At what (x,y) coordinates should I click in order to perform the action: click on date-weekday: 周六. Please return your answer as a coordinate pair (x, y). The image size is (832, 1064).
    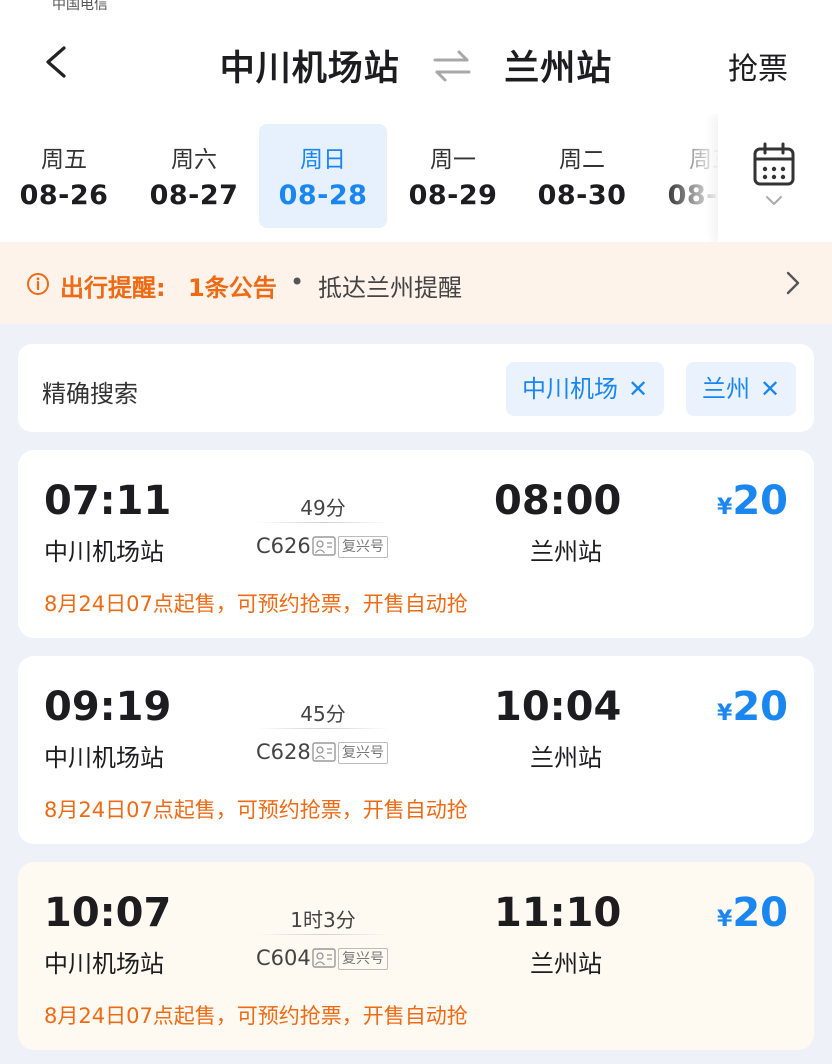
    Looking at the image, I should click on (194, 160).